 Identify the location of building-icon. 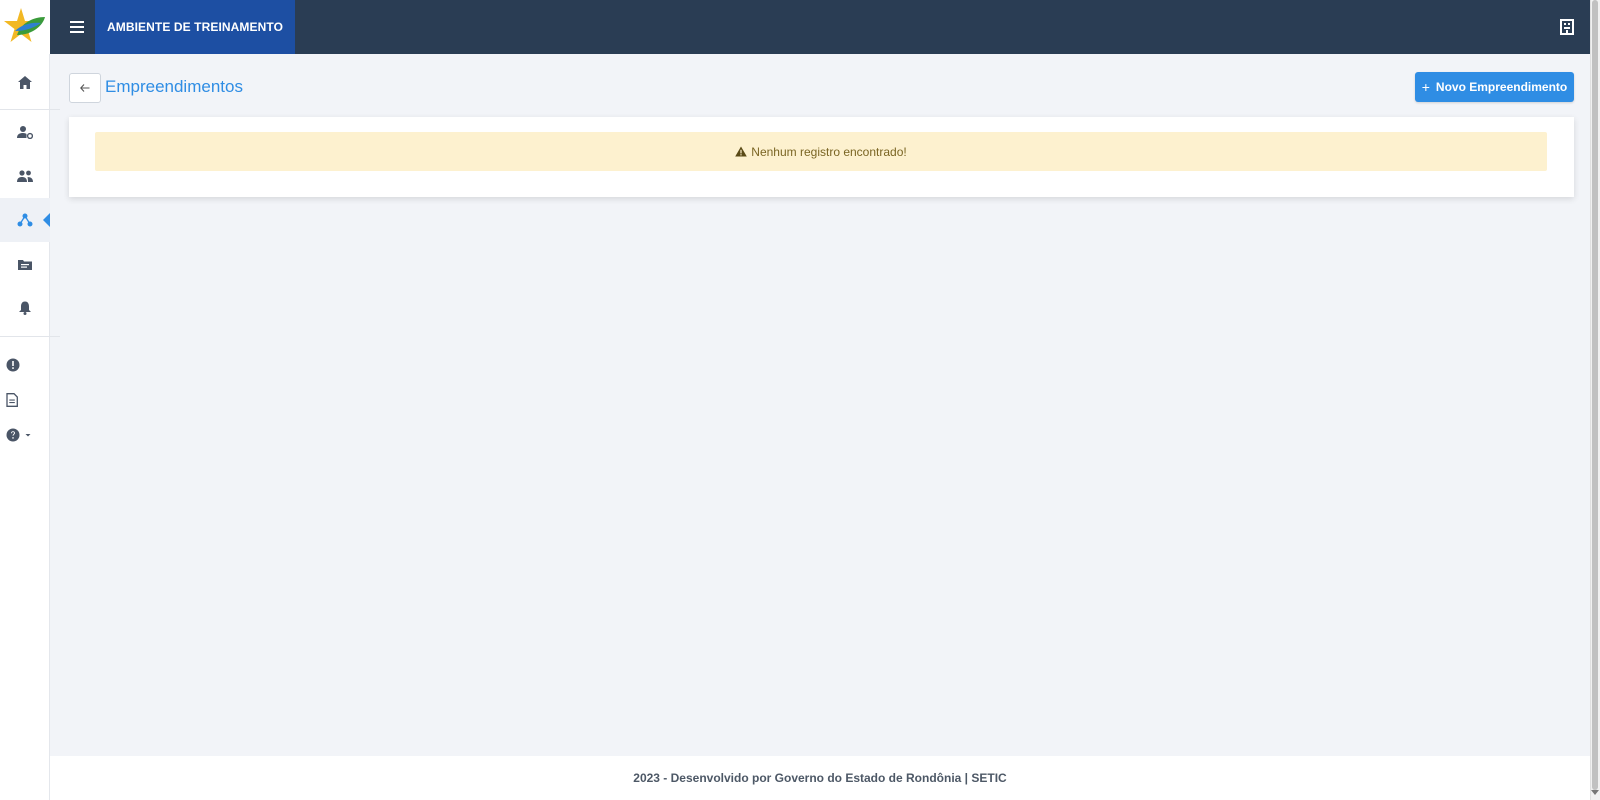
(1567, 27).